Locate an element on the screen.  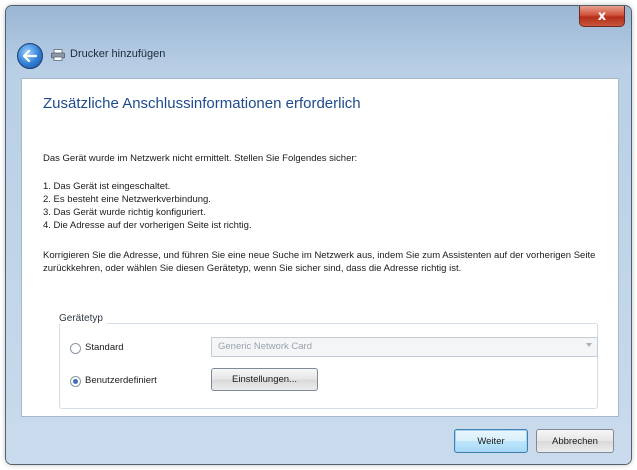
radio-standard-label: Standard is located at coordinates (104, 347).